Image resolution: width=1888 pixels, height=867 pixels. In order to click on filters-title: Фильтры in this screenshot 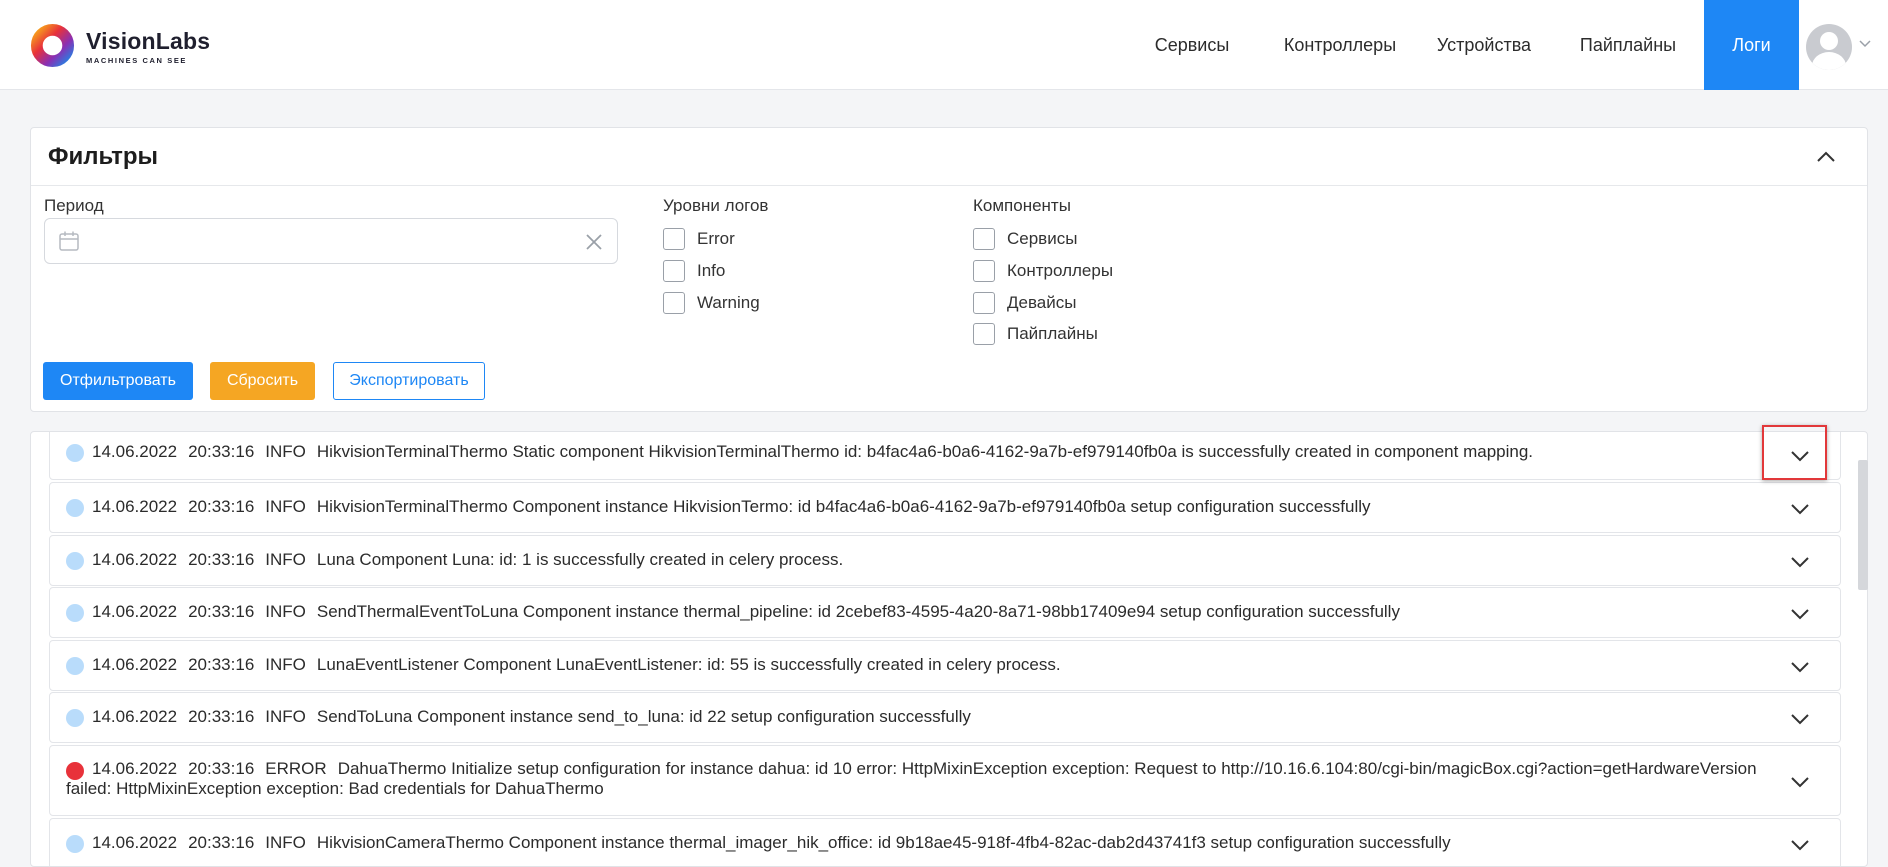, I will do `click(103, 156)`.